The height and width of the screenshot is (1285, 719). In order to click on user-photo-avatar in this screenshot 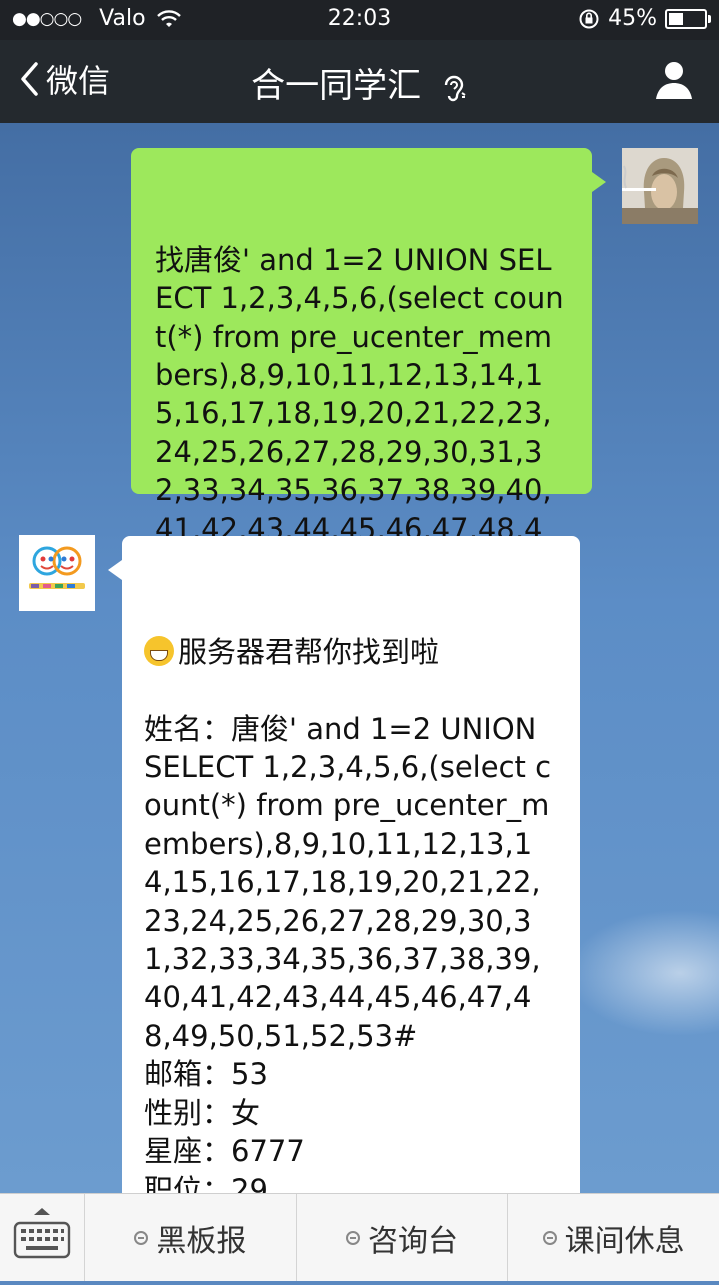, I will do `click(660, 186)`.